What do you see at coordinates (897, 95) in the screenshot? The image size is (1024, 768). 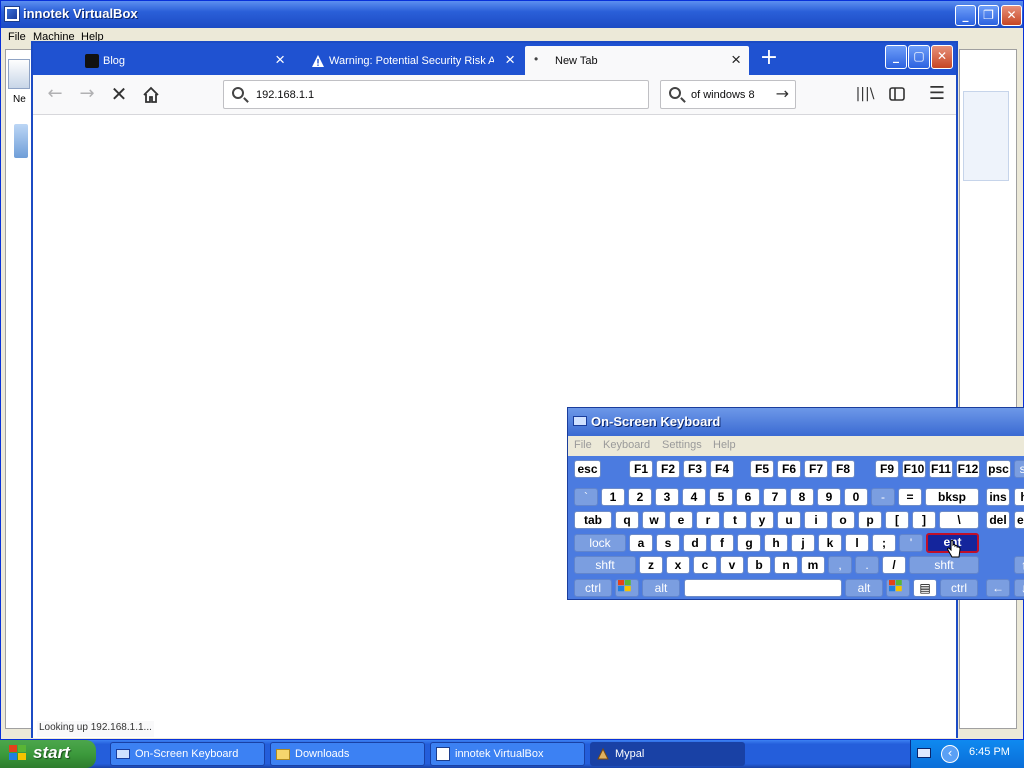 I see `sidebar-icon` at bounding box center [897, 95].